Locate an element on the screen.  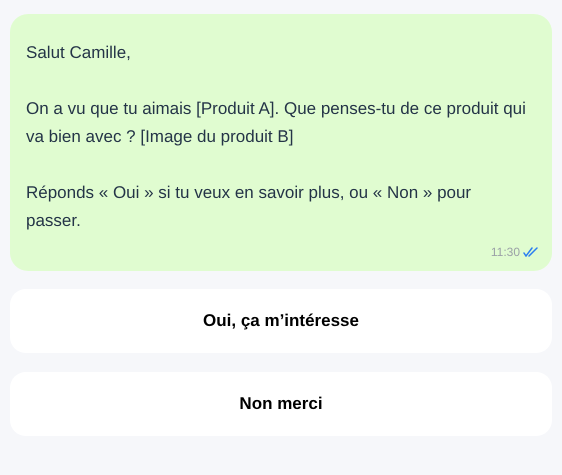
reply-button: Oui, ça m’intéresse is located at coordinates (281, 321).